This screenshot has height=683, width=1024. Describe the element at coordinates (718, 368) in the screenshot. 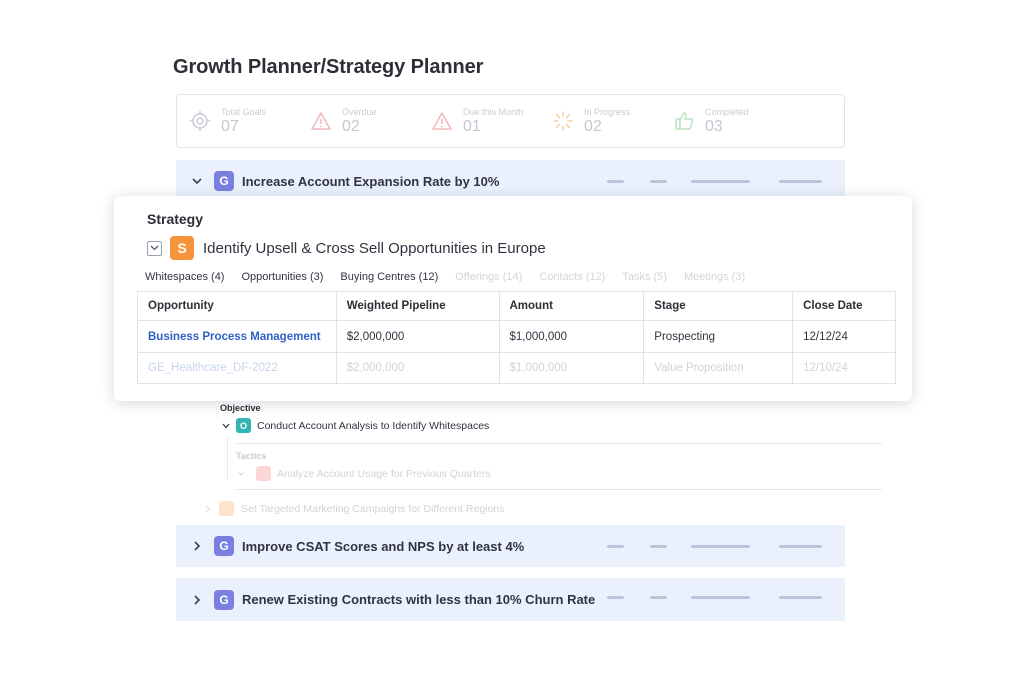

I see `table-cell: Value Proposition` at that location.